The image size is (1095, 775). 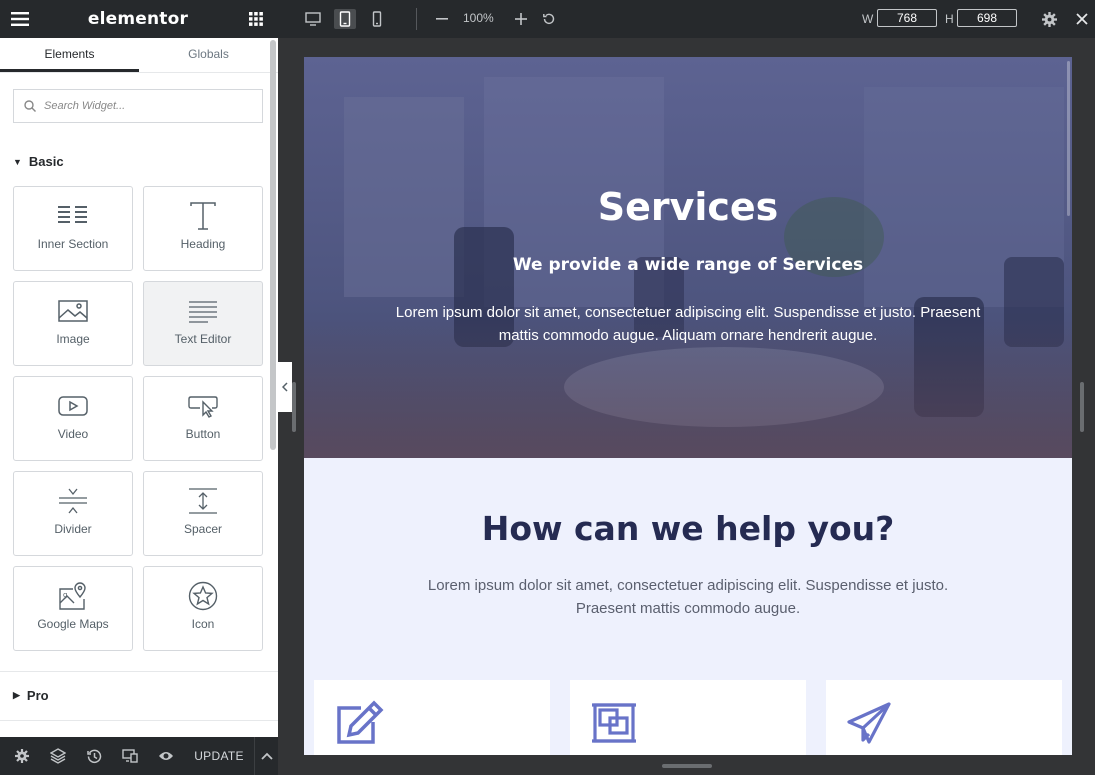 I want to click on widget-divider: Divider, so click(x=73, y=513).